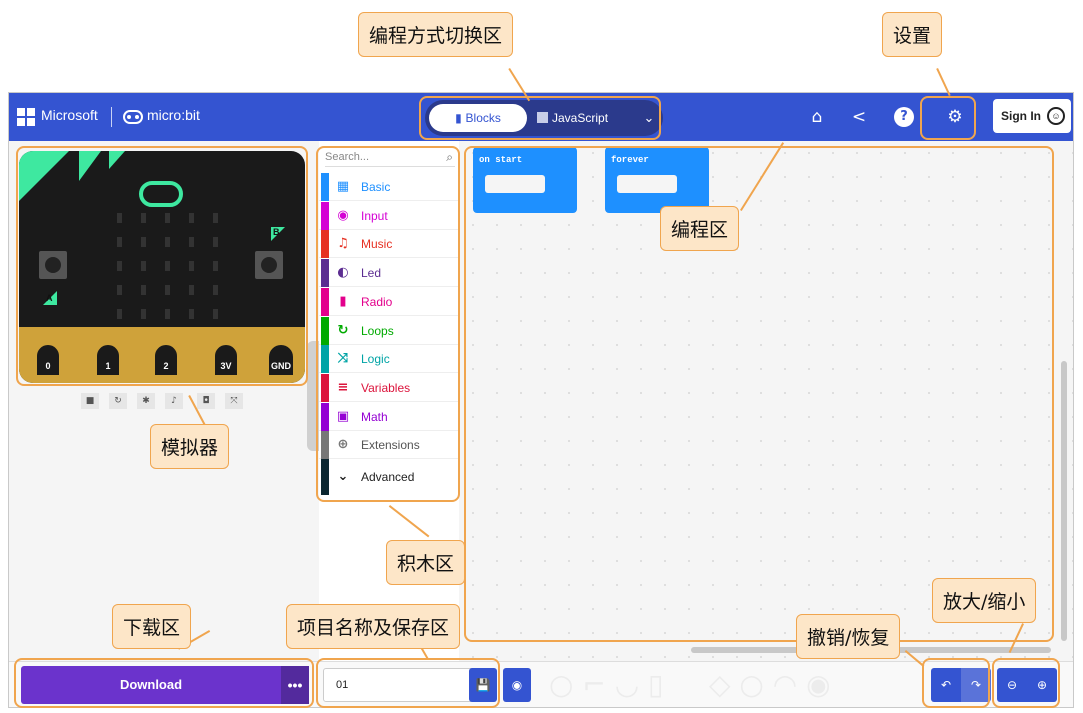 This screenshot has width=1083, height=713. What do you see at coordinates (517, 685) in the screenshot?
I see `github-icon: ◉` at bounding box center [517, 685].